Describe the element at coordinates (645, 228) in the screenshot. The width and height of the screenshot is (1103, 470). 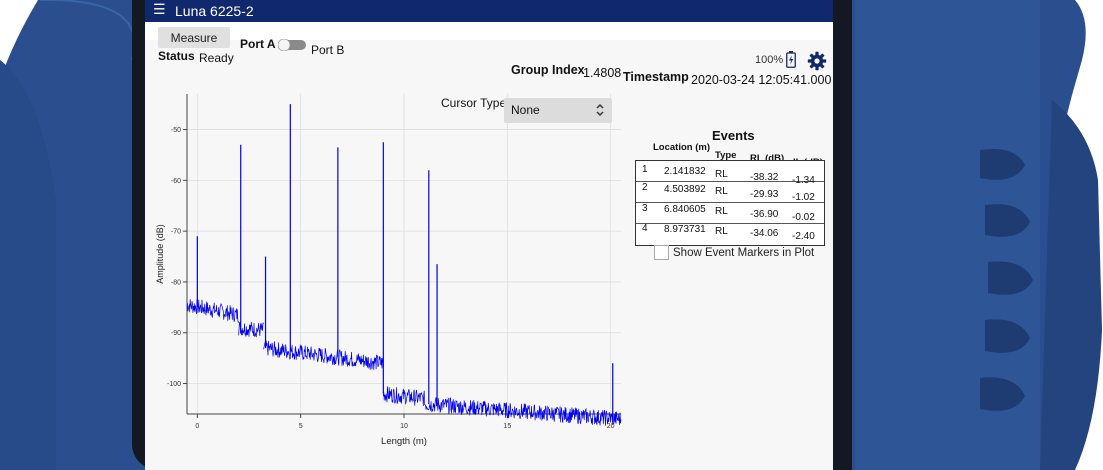
I see `row-index: 4` at that location.